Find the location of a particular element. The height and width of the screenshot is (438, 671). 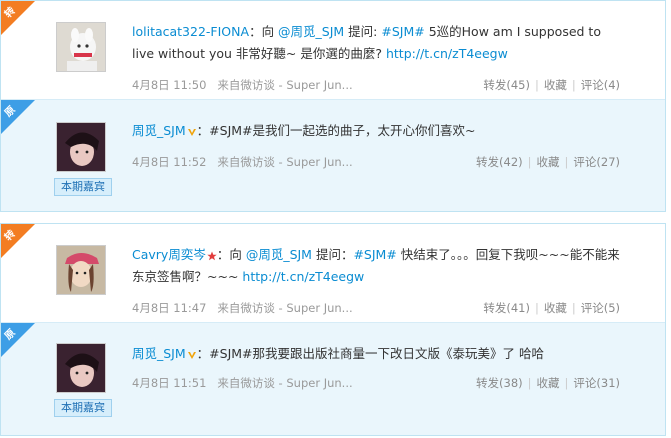

timestamp: 4月8日 11:47 is located at coordinates (169, 308).